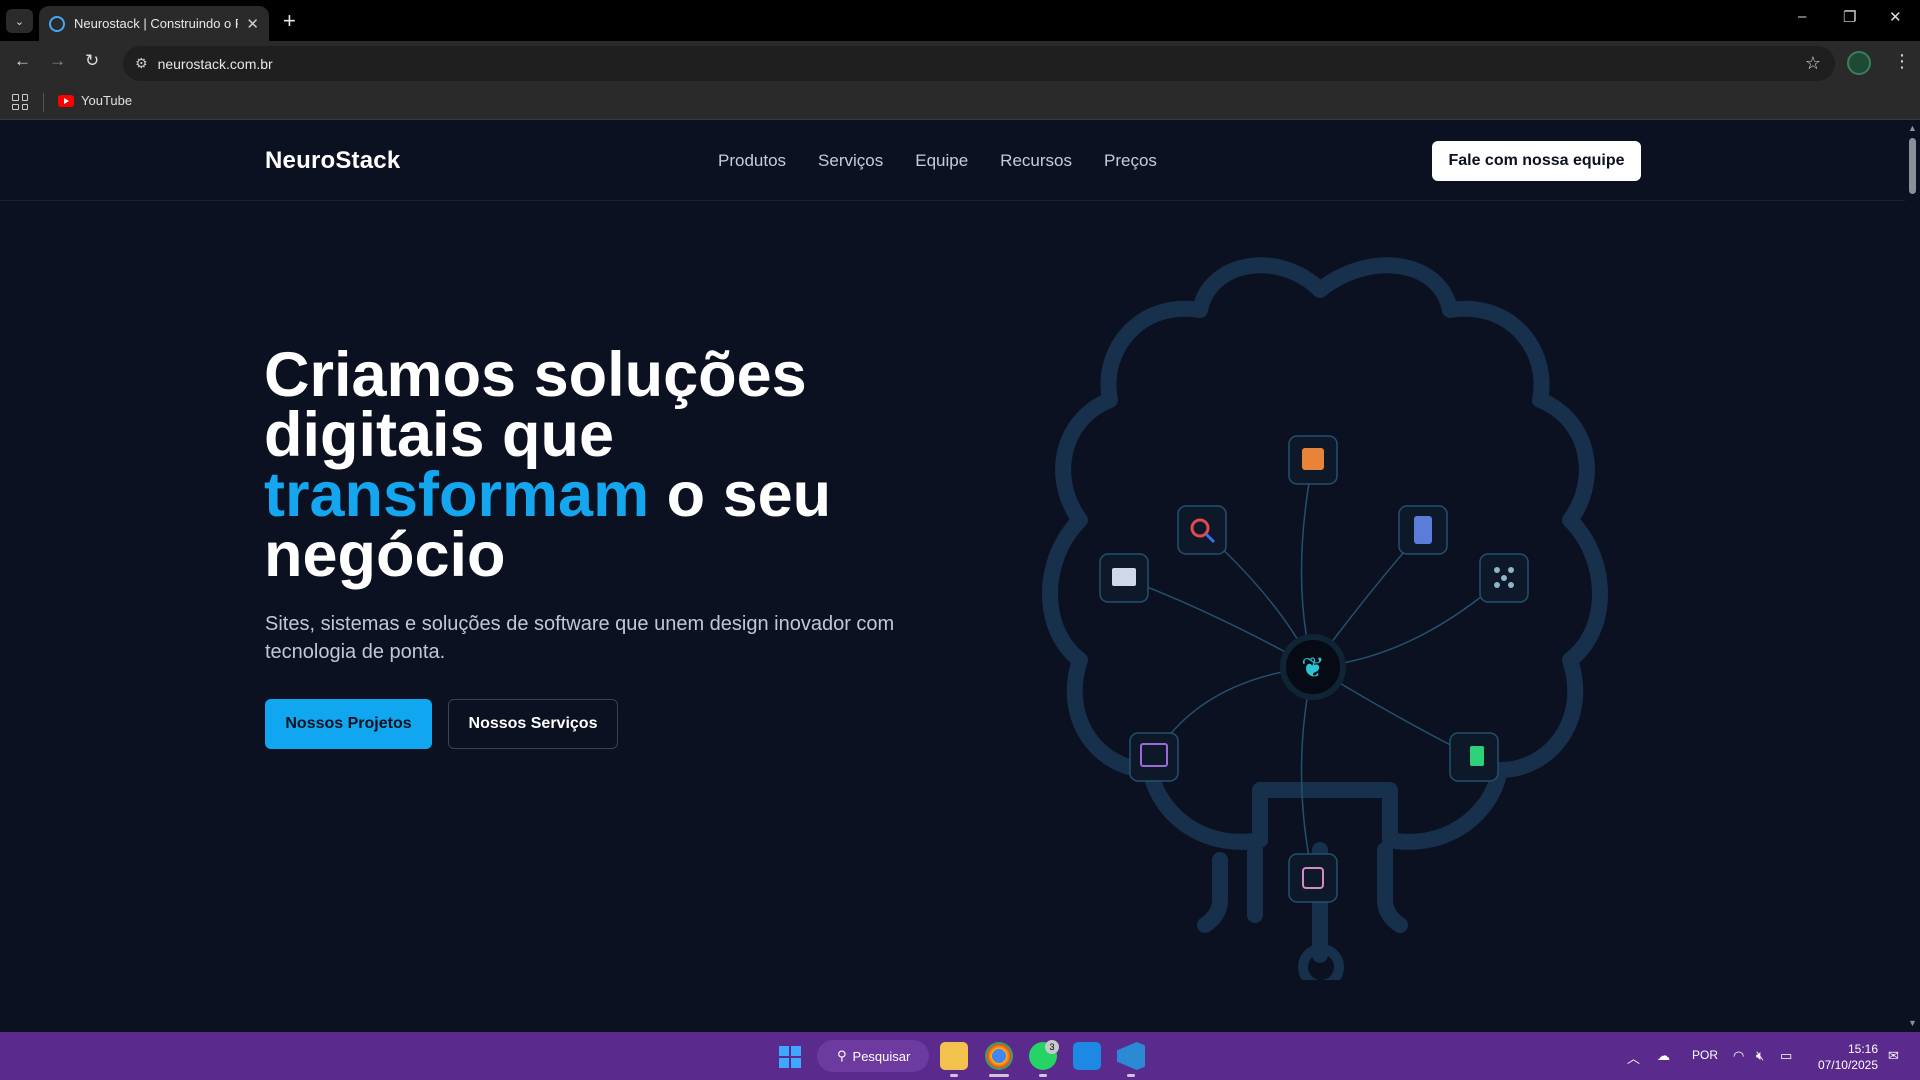 This screenshot has height=1080, width=1920. Describe the element at coordinates (289, 21) in the screenshot. I see `new-tab-button: +` at that location.